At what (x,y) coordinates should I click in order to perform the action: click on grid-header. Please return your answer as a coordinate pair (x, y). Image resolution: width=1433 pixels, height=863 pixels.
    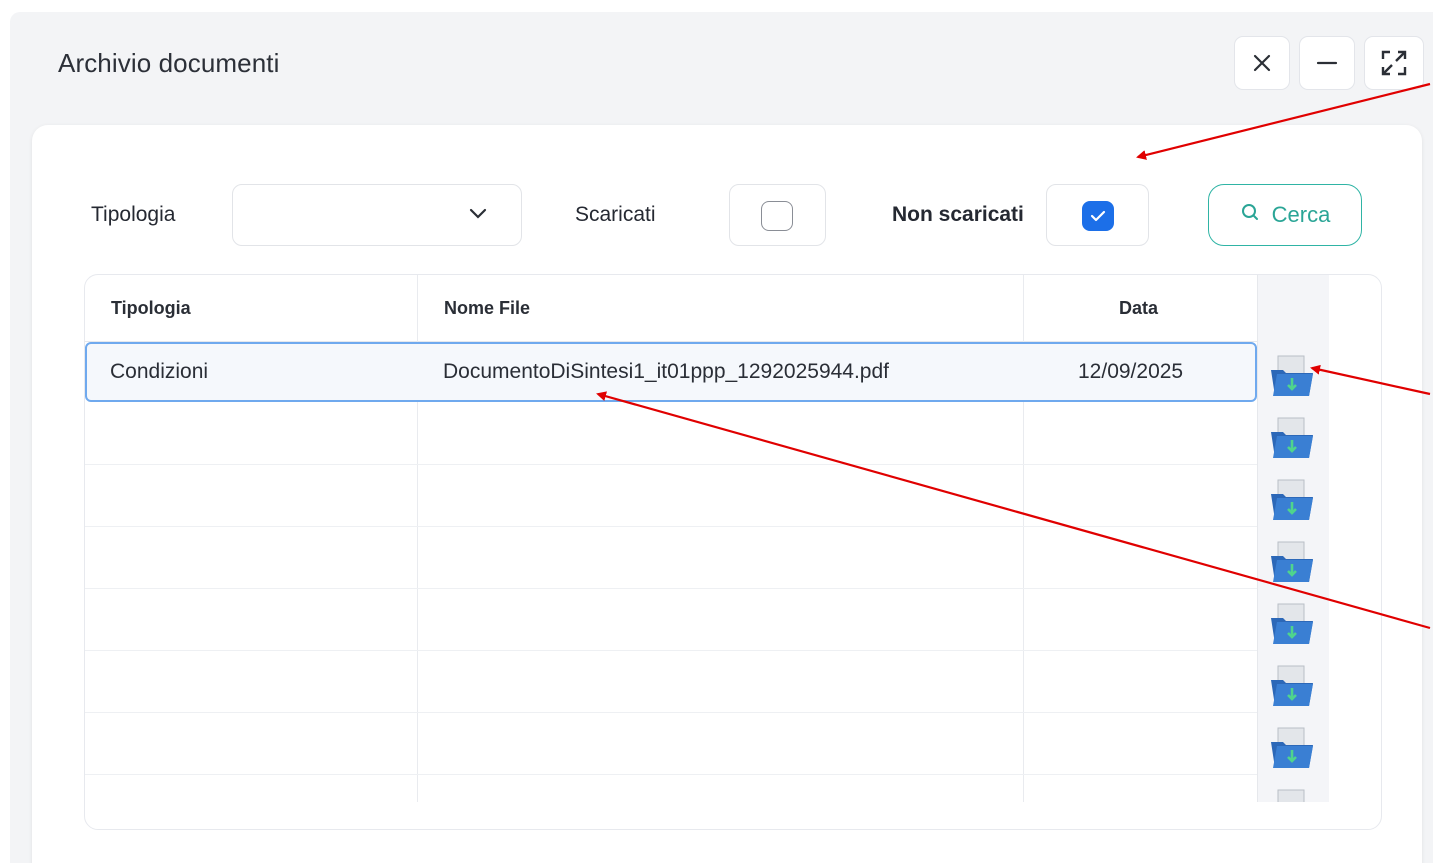
    Looking at the image, I should click on (671, 308).